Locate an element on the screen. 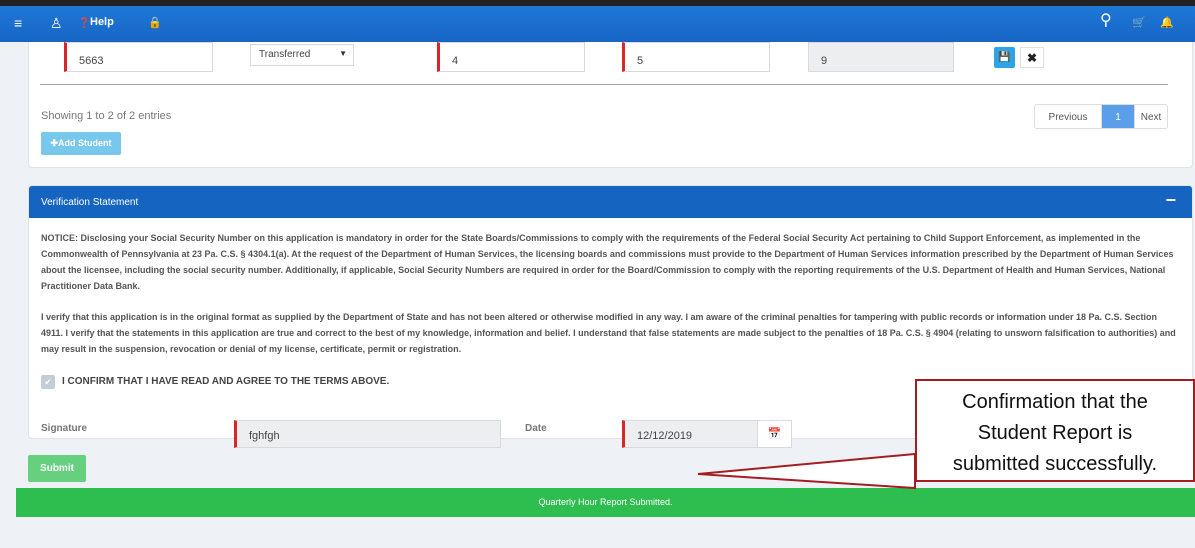 Image resolution: width=1195 pixels, height=548 pixels. status-select-value: Transferred is located at coordinates (285, 54).